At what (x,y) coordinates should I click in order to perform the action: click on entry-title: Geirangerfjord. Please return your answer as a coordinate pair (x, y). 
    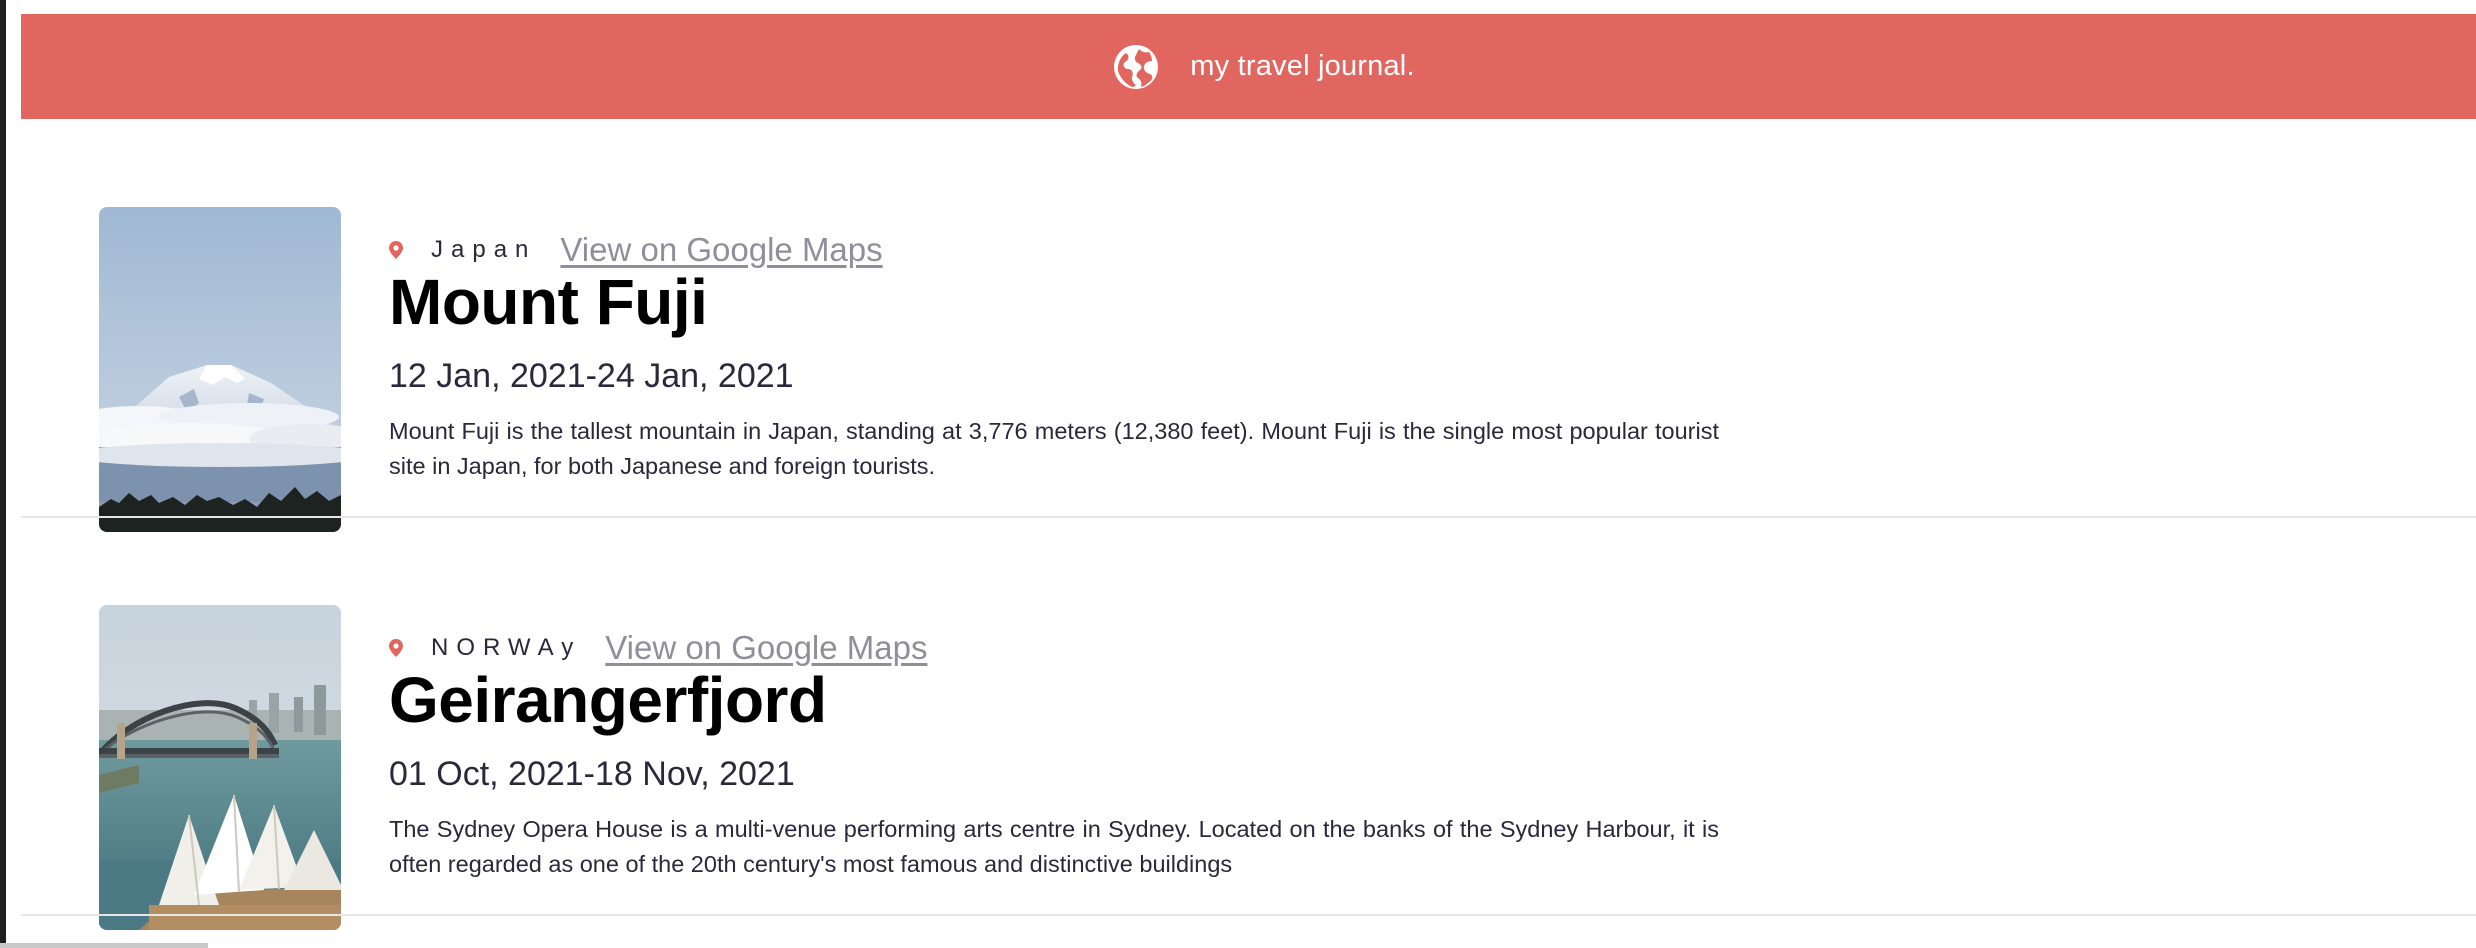
    Looking at the image, I should click on (608, 700).